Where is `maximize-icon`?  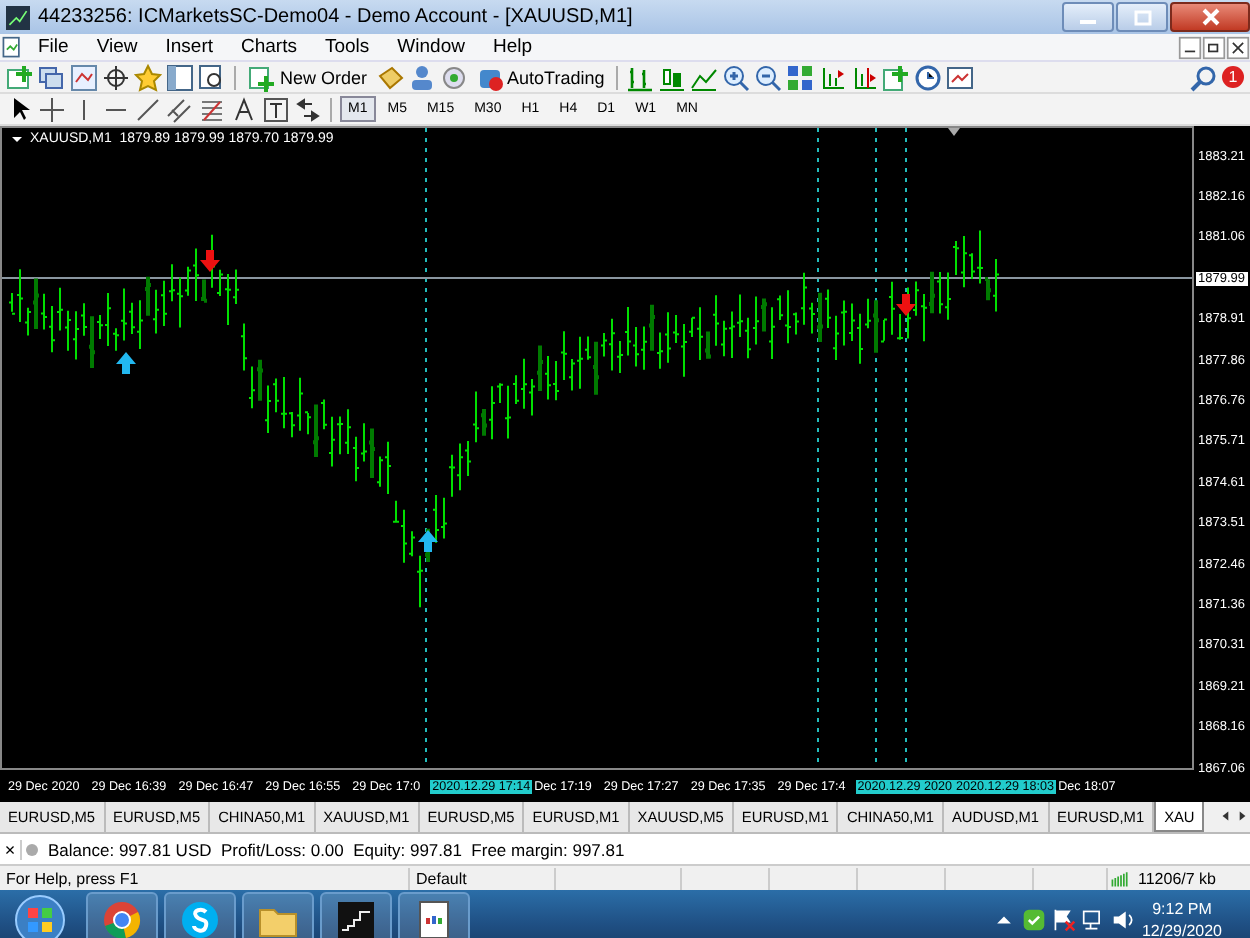
maximize-icon is located at coordinates (1142, 17).